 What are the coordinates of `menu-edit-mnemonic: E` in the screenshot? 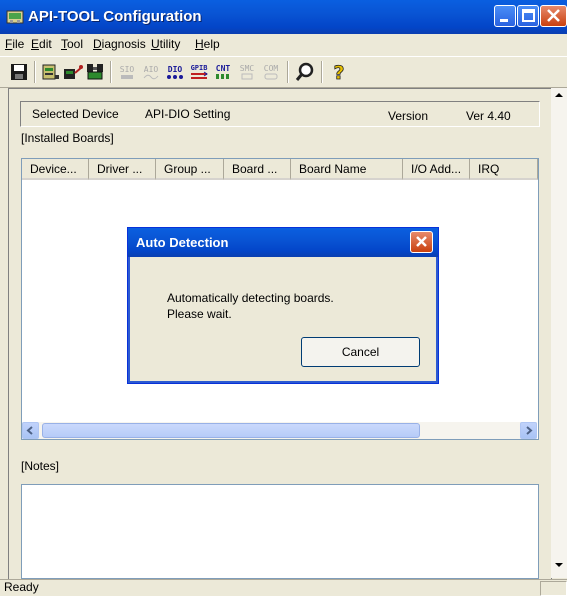 It's located at (35, 44).